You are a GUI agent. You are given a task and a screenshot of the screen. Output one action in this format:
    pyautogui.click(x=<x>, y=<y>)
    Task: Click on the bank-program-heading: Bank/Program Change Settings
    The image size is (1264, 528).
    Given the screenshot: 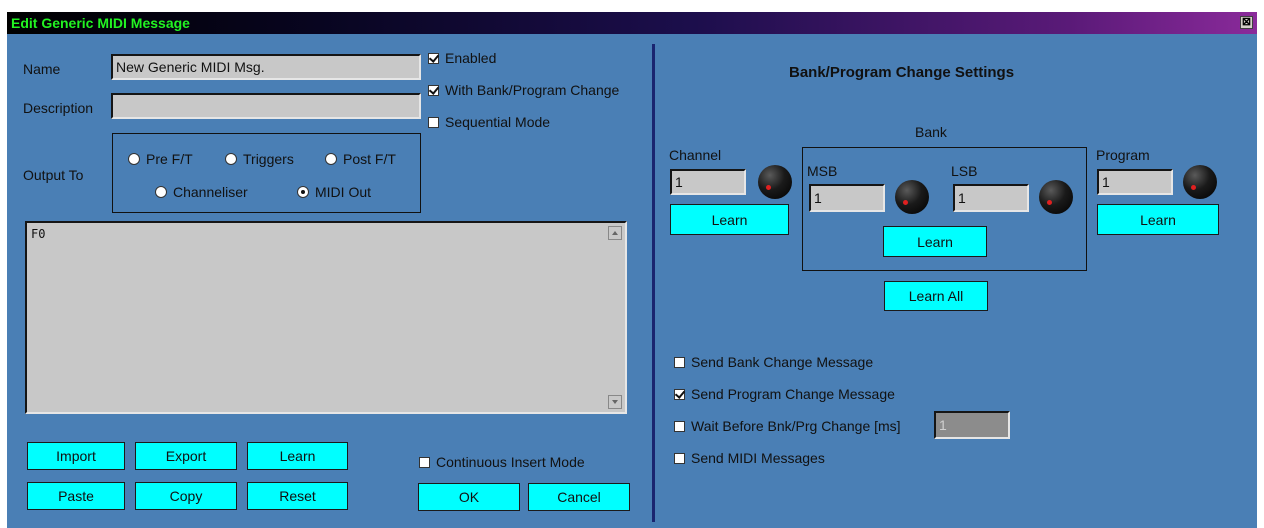 What is the action you would take?
    pyautogui.click(x=902, y=72)
    